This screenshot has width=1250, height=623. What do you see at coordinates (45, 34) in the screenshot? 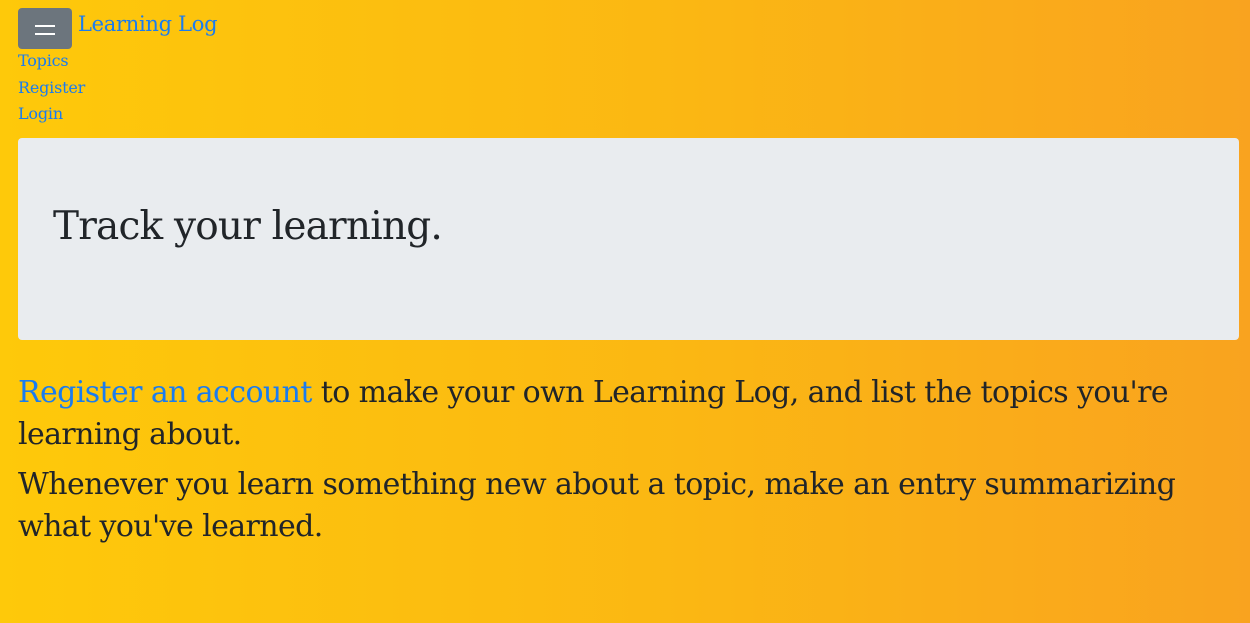
I see `hamburger-icon-bar` at bounding box center [45, 34].